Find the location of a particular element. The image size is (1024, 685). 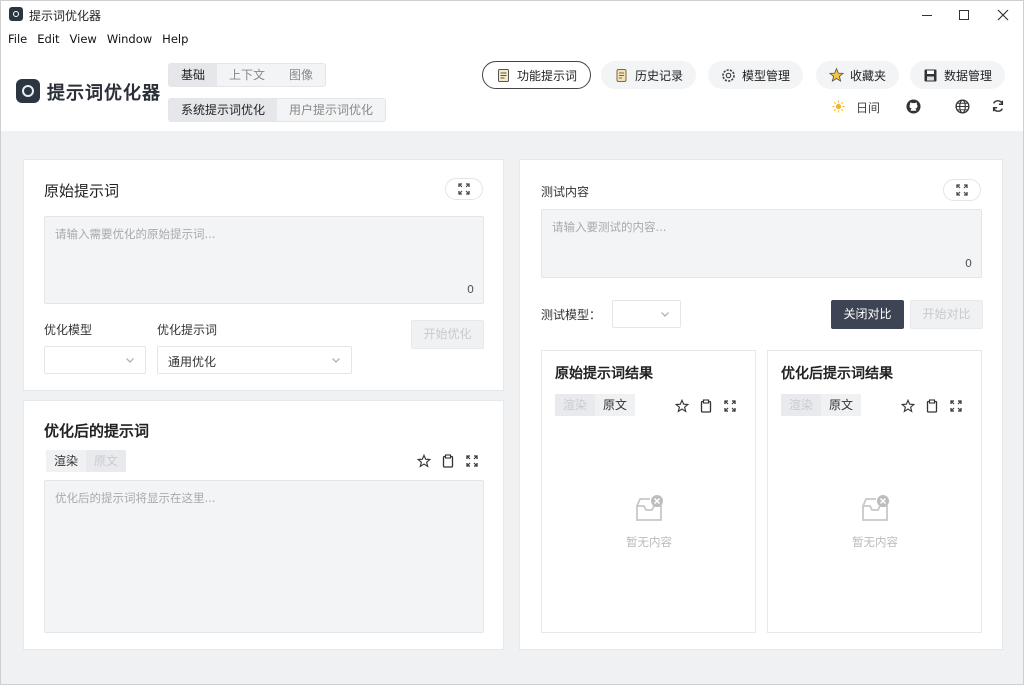

test-model-select is located at coordinates (646, 314).